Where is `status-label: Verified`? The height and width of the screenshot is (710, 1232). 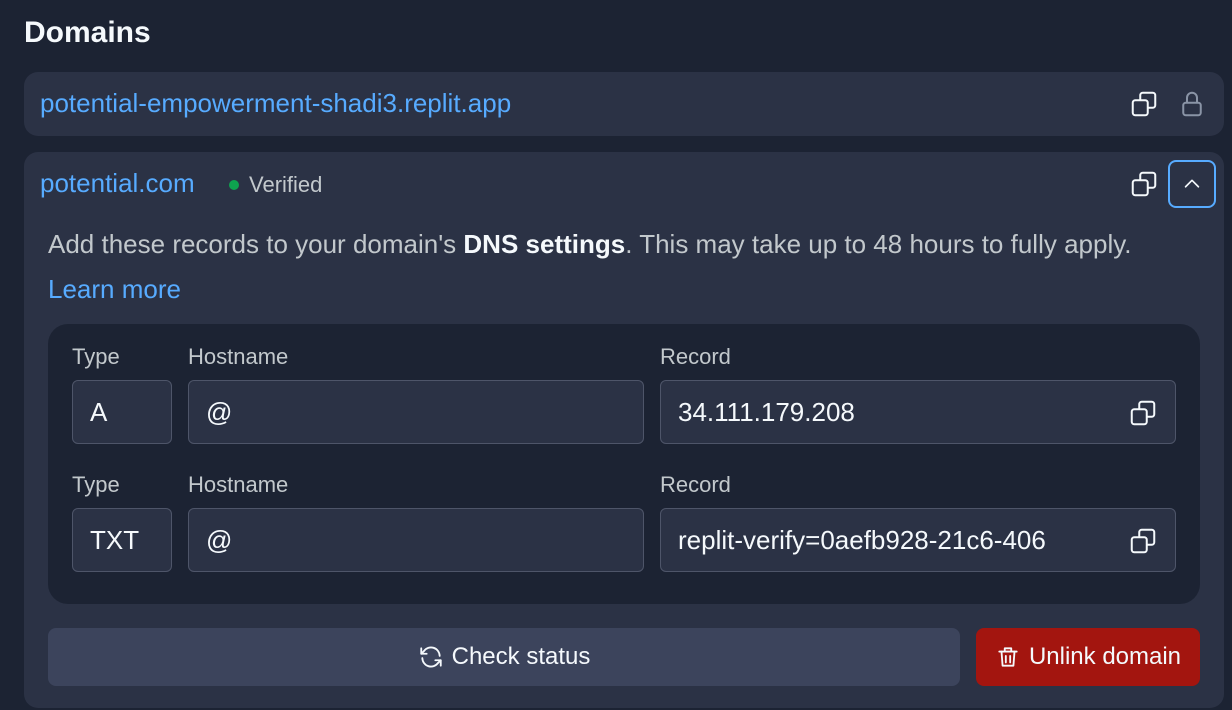 status-label: Verified is located at coordinates (286, 184).